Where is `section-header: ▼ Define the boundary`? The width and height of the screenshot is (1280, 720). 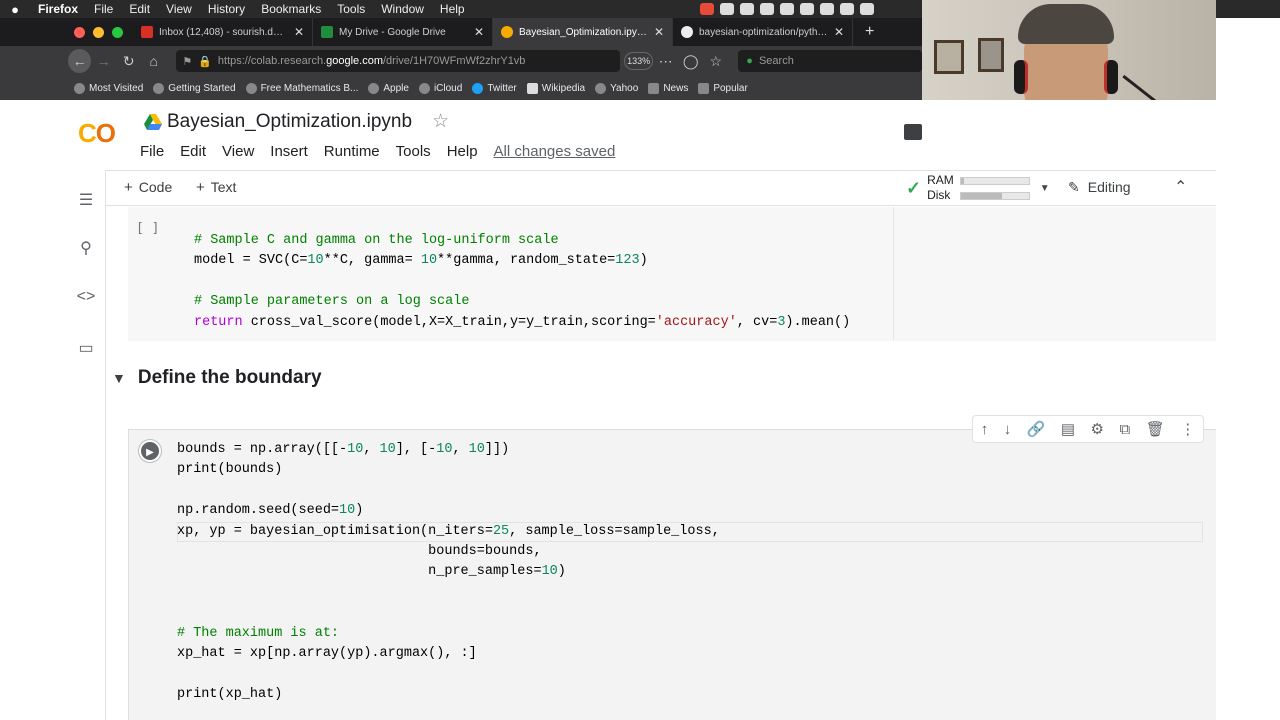
section-header: ▼ Define the boundary is located at coordinates (214, 378).